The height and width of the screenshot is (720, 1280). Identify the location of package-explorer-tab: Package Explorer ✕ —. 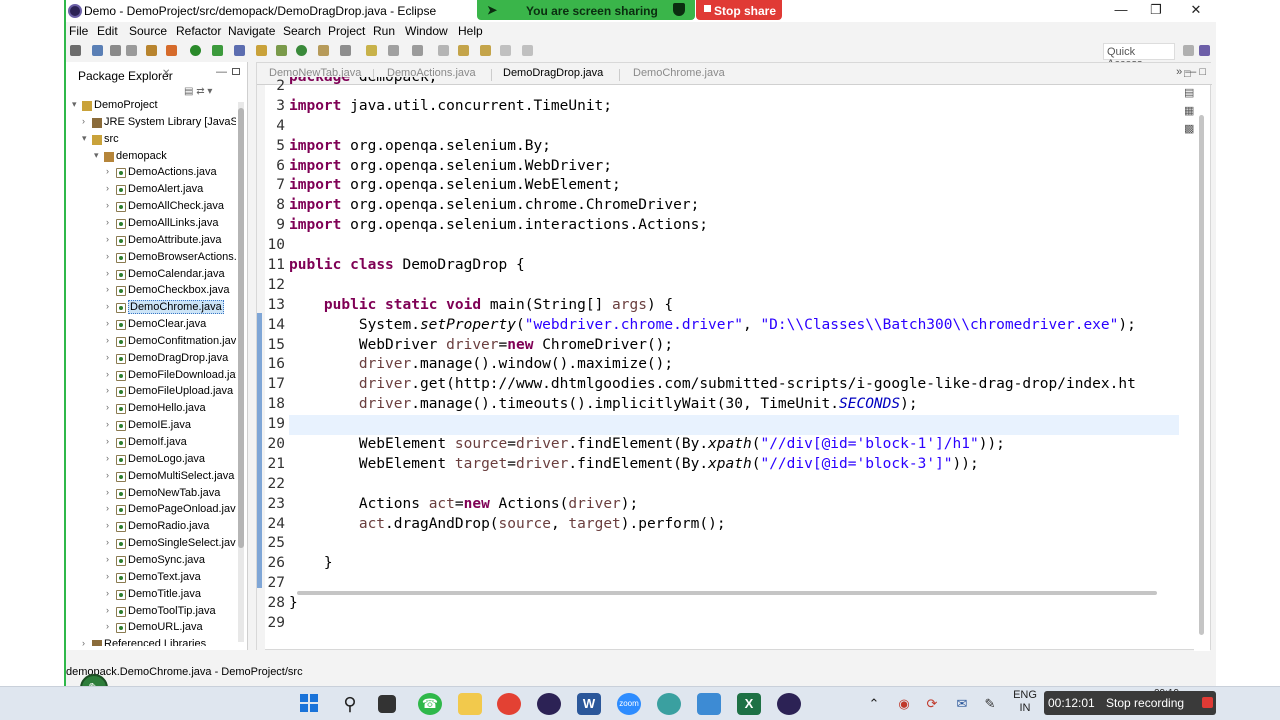
(156, 76).